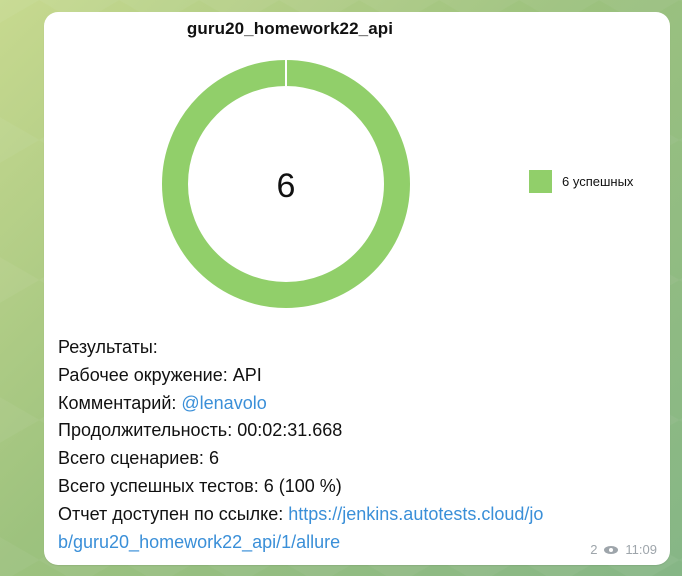  What do you see at coordinates (358, 543) in the screenshot?
I see `report-link-continuation: b/guru20_homework22_api/1/allure` at bounding box center [358, 543].